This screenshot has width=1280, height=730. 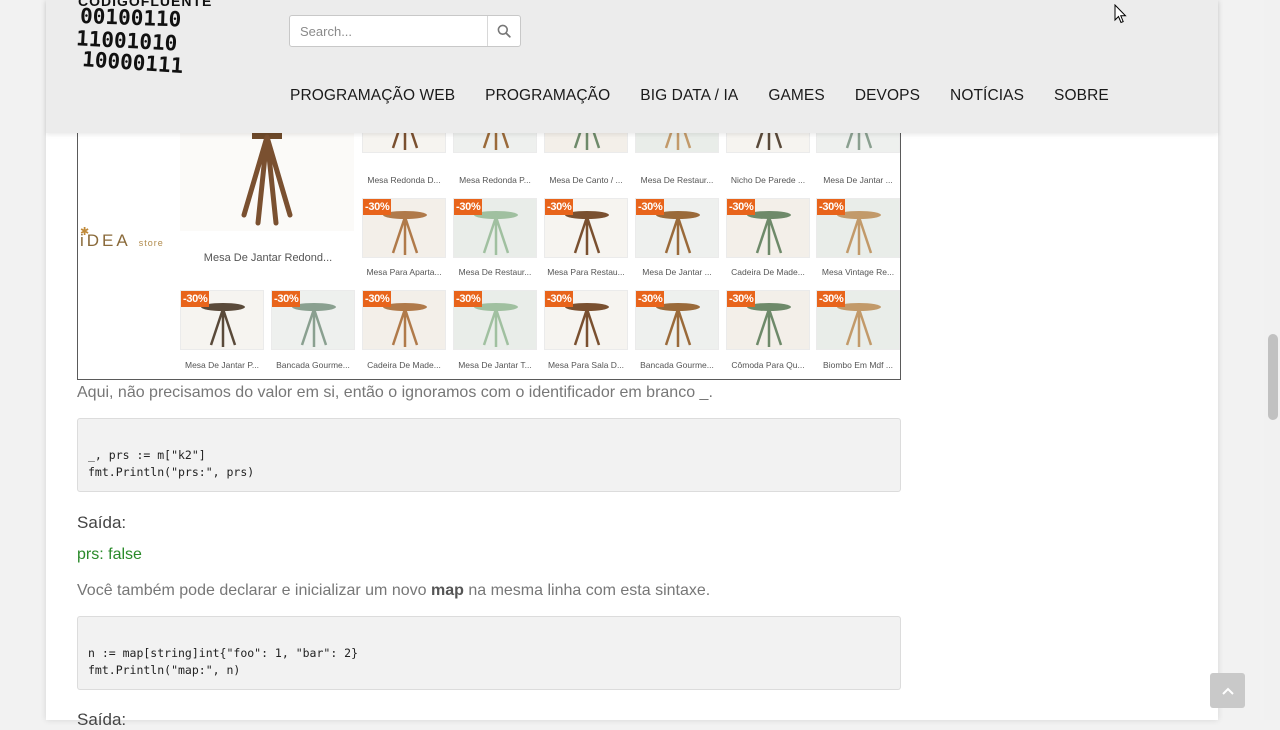 What do you see at coordinates (1273, 377) in the screenshot?
I see `scrollbar-thumb` at bounding box center [1273, 377].